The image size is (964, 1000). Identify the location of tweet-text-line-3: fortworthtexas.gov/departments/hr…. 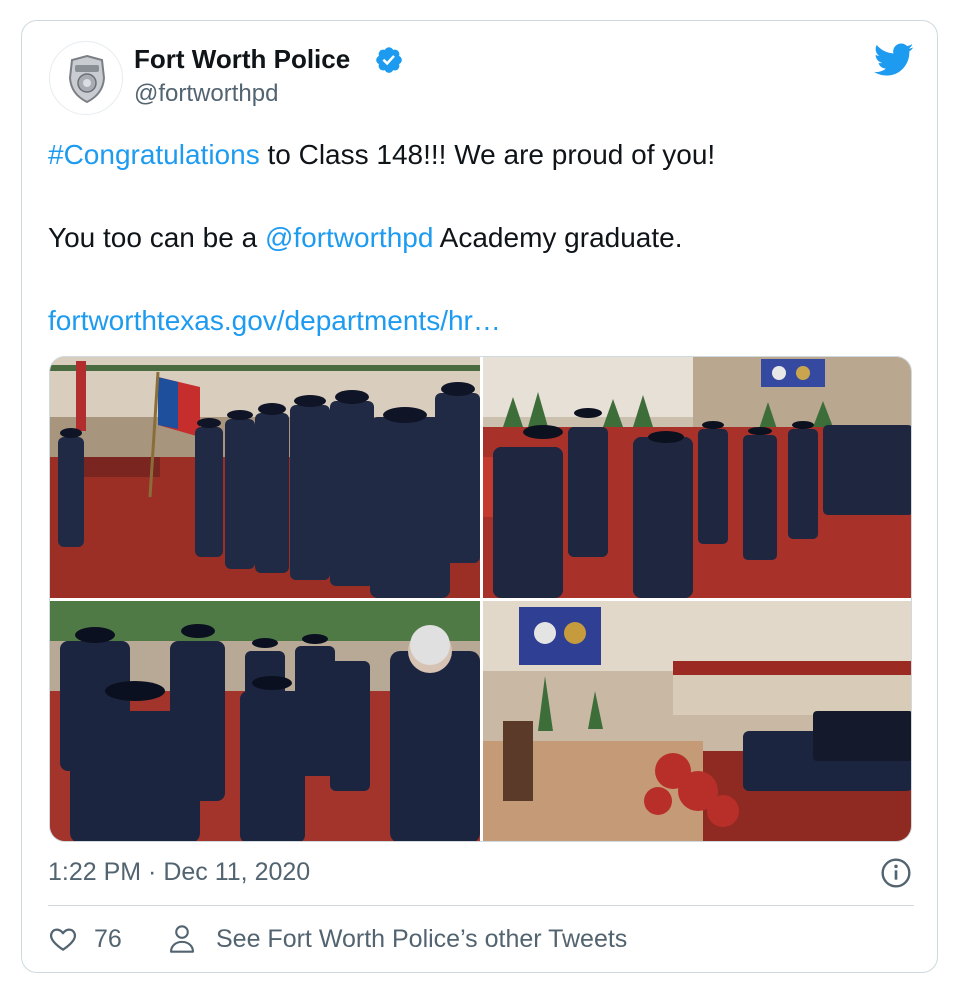
(274, 321).